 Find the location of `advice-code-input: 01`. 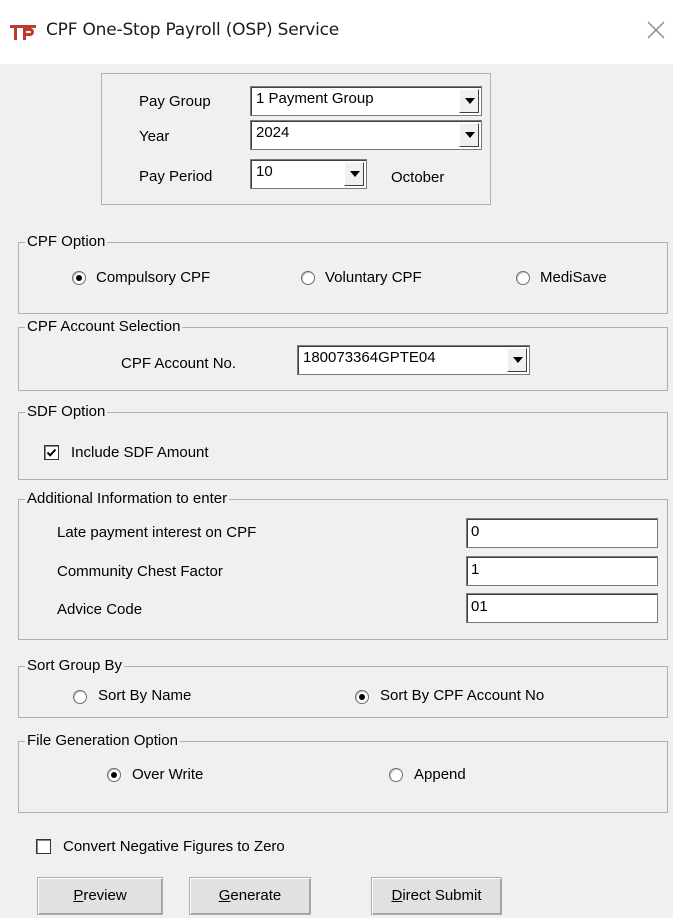

advice-code-input: 01 is located at coordinates (562, 608).